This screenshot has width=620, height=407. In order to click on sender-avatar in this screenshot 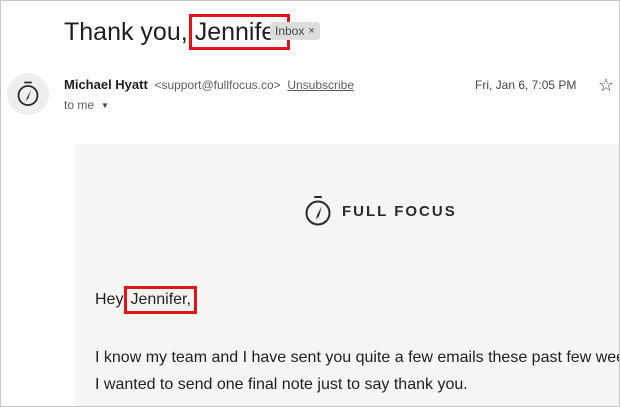, I will do `click(28, 94)`.